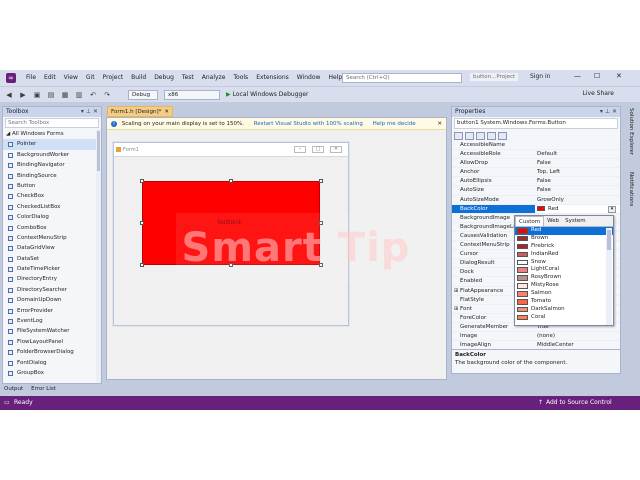  What do you see at coordinates (575, 221) in the screenshot?
I see `color-tab-system: System` at bounding box center [575, 221].